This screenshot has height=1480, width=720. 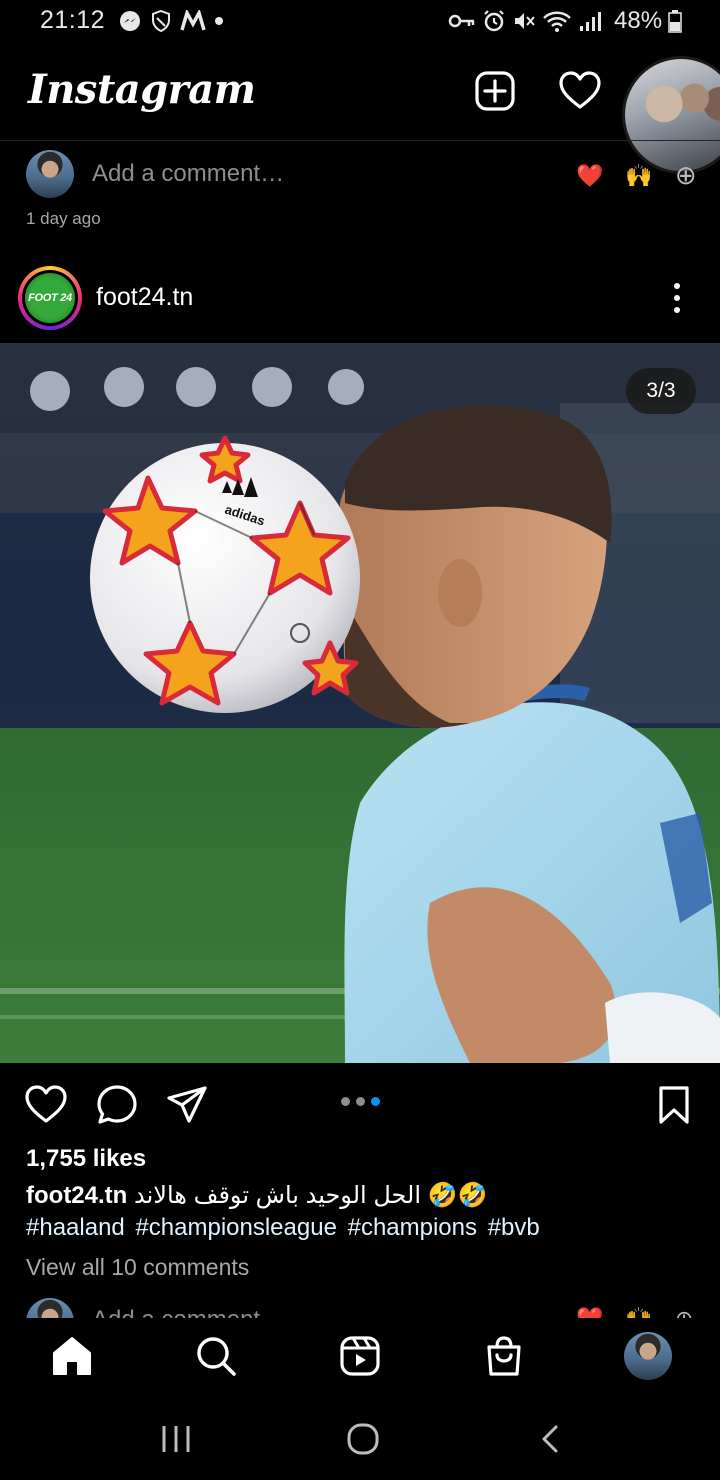 I want to click on new-post-button, so click(x=495, y=91).